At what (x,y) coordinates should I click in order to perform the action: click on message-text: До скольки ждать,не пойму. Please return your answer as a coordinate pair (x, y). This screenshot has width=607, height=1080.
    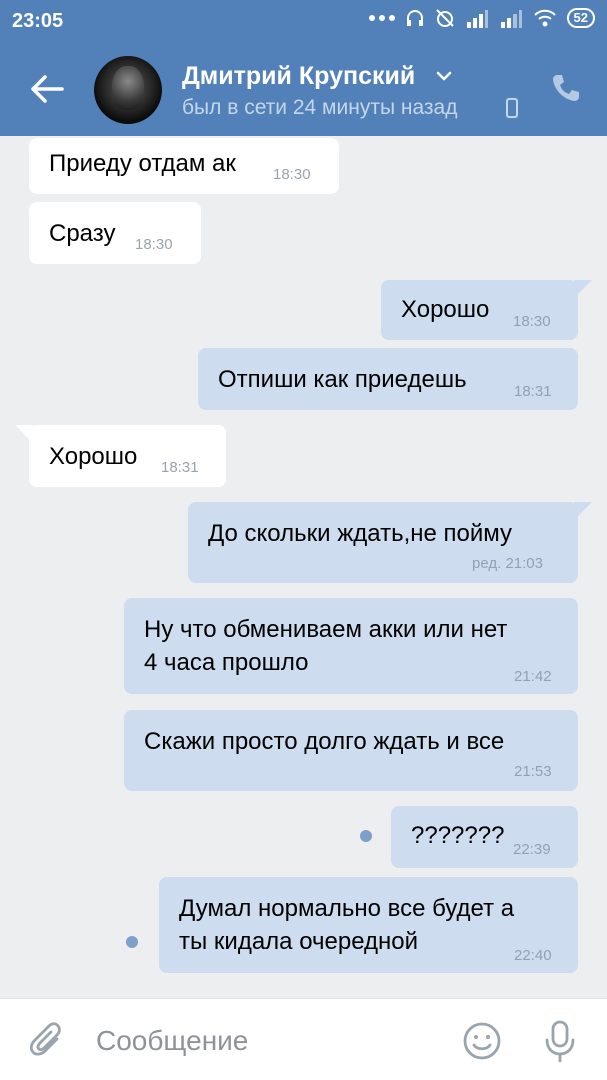
    Looking at the image, I should click on (360, 533).